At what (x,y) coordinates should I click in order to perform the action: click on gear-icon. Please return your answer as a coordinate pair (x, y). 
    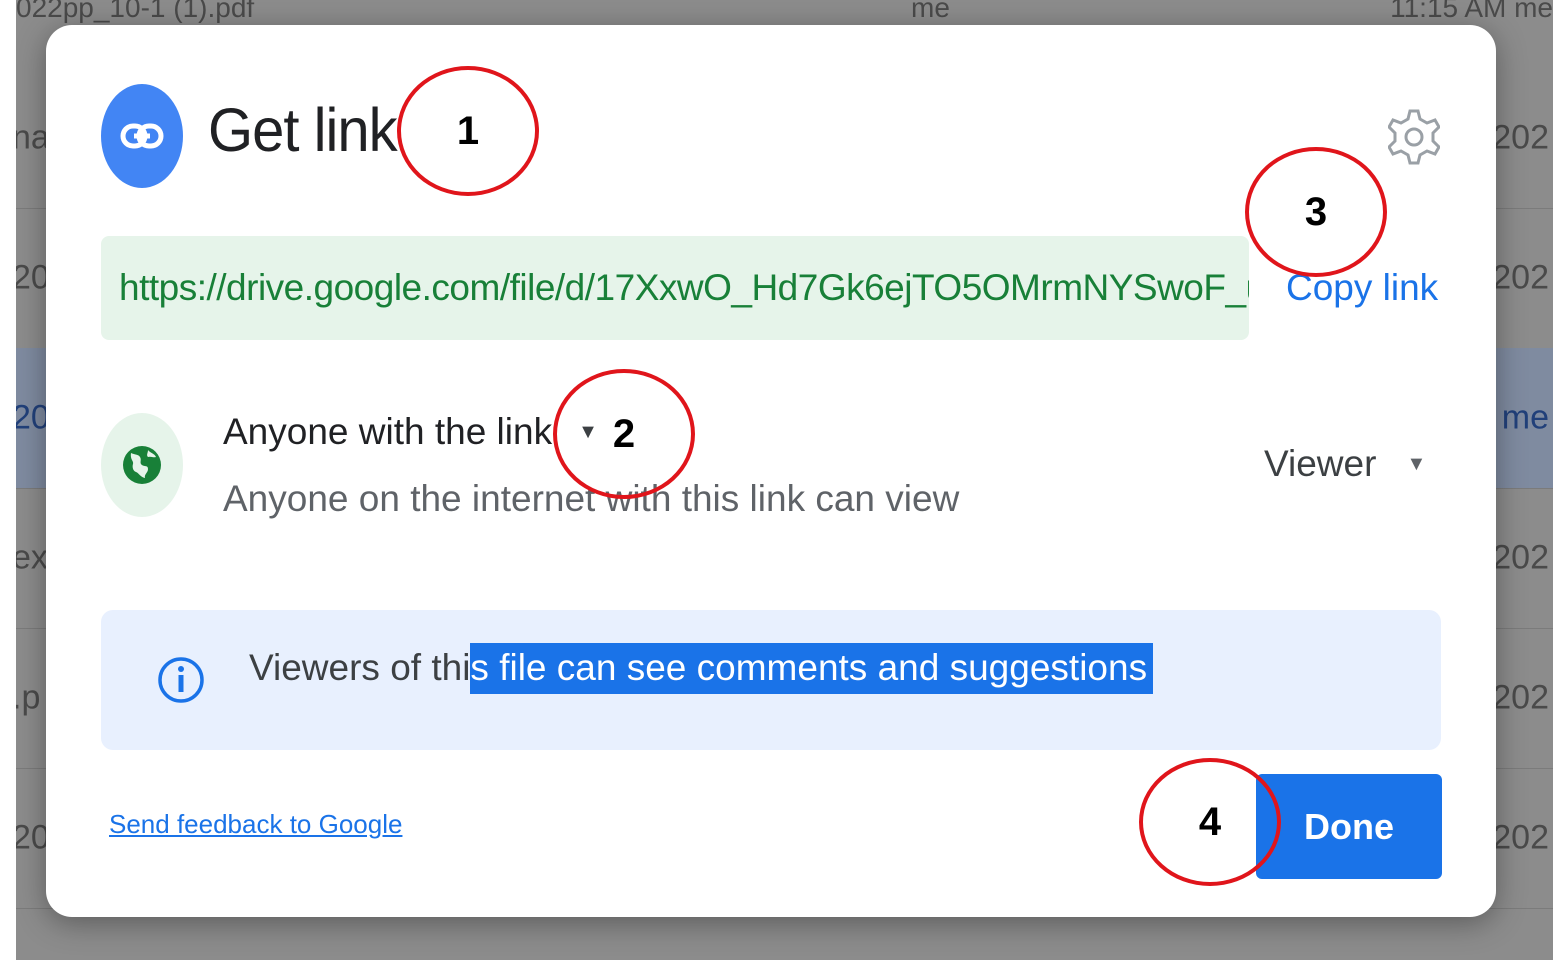
    Looking at the image, I should click on (1414, 137).